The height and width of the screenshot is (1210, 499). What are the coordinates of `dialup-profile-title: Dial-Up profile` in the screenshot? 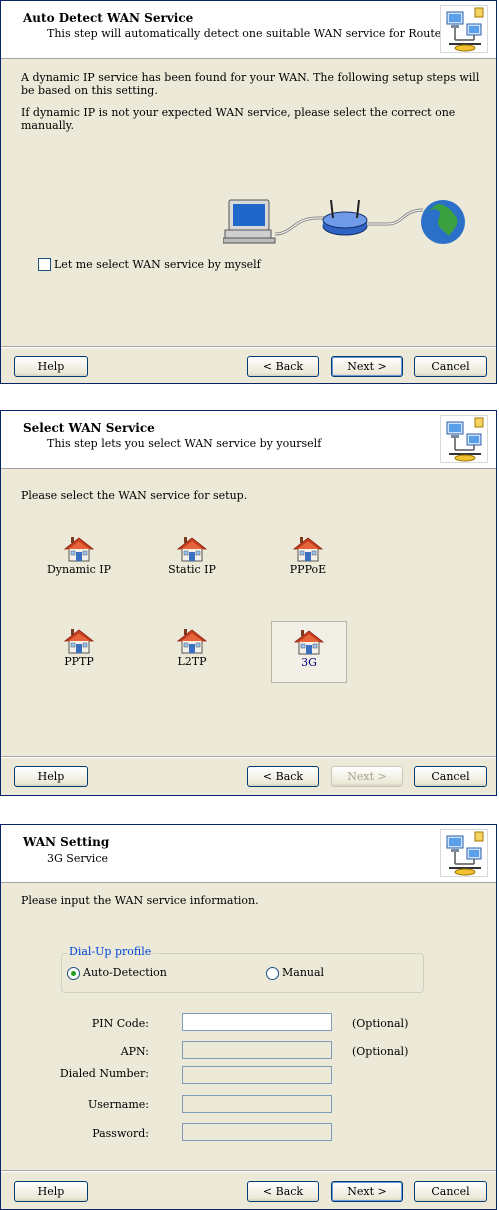 It's located at (110, 951).